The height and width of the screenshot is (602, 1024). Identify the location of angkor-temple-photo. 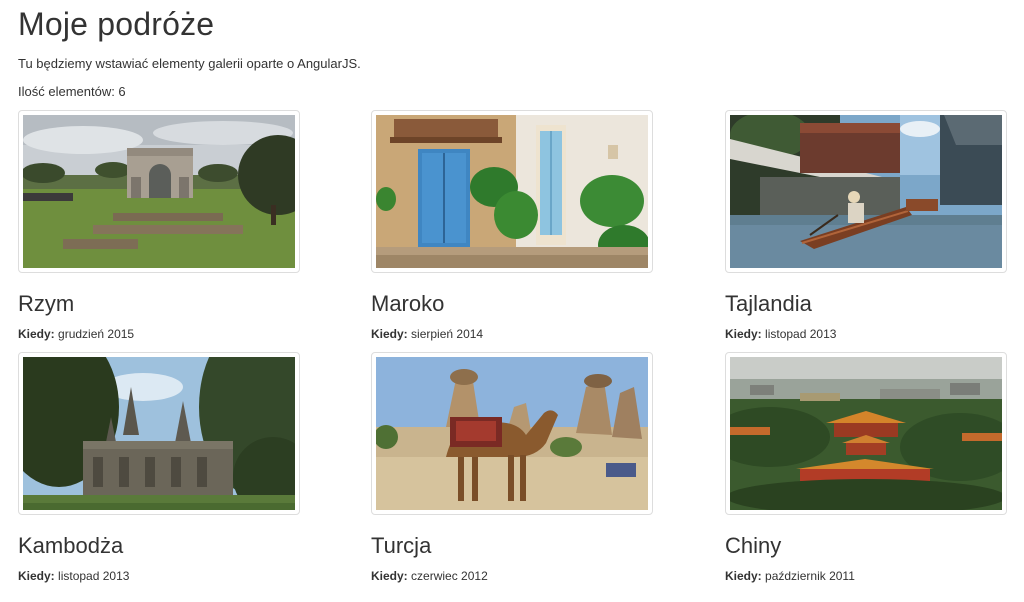
(159, 433).